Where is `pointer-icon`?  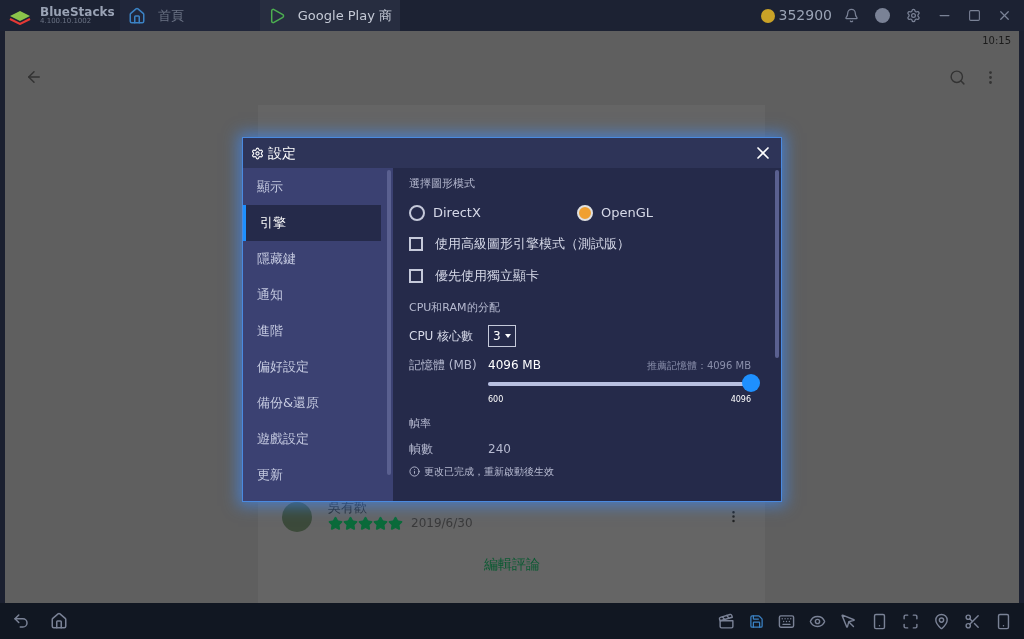
pointer-icon is located at coordinates (848, 621).